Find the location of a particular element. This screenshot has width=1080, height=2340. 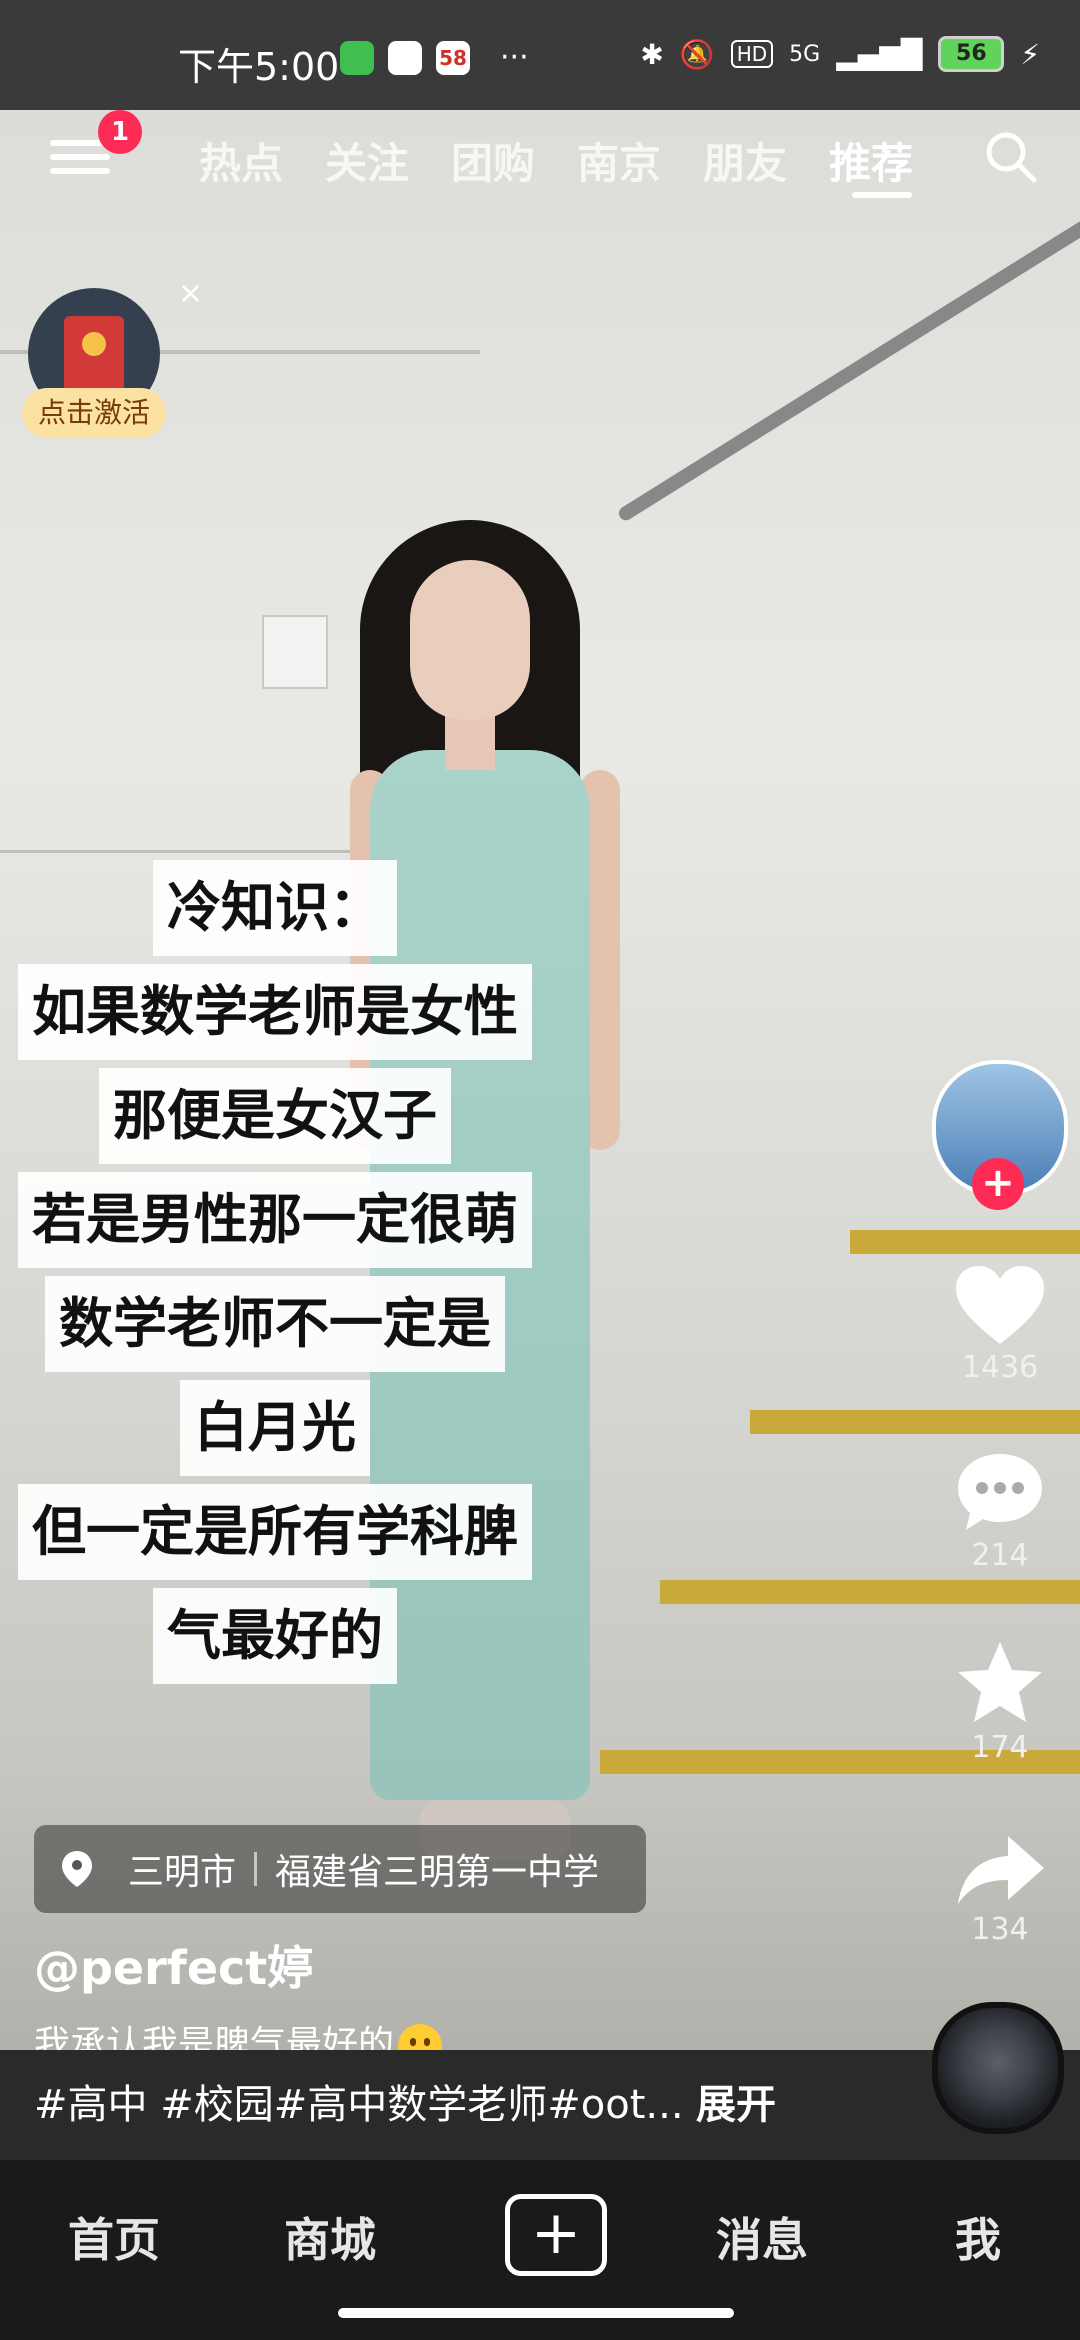

face is located at coordinates (470, 640).